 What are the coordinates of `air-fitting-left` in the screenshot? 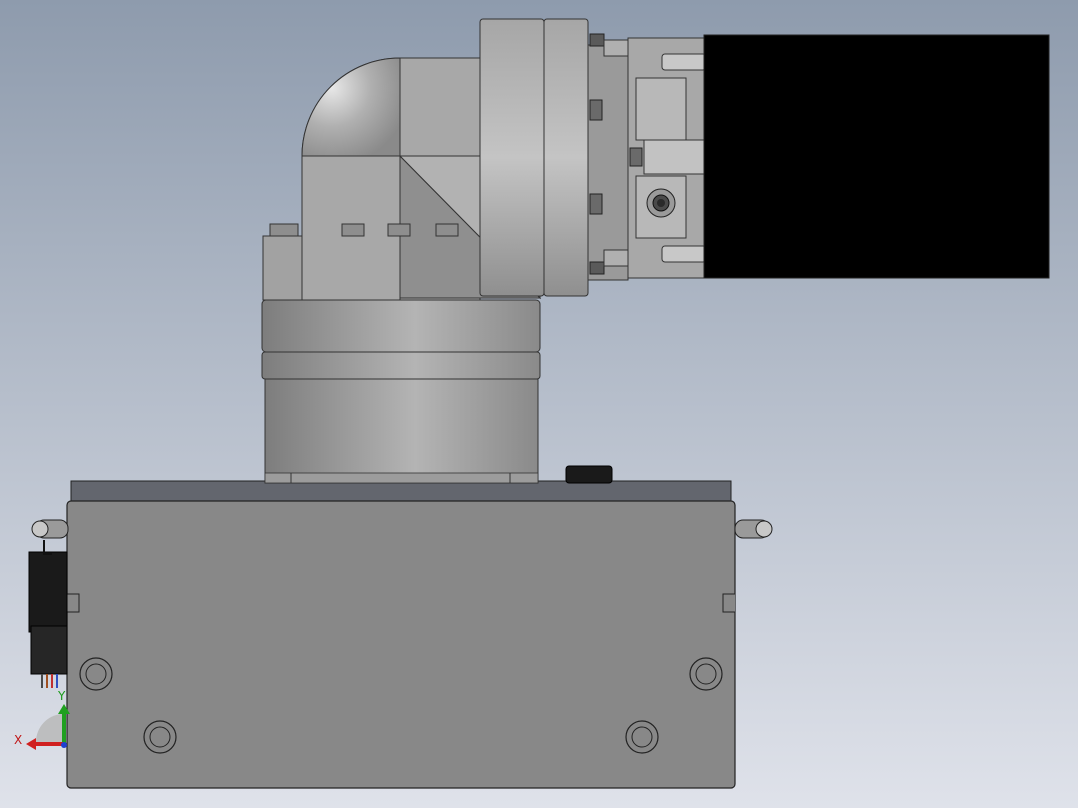 It's located at (50, 529).